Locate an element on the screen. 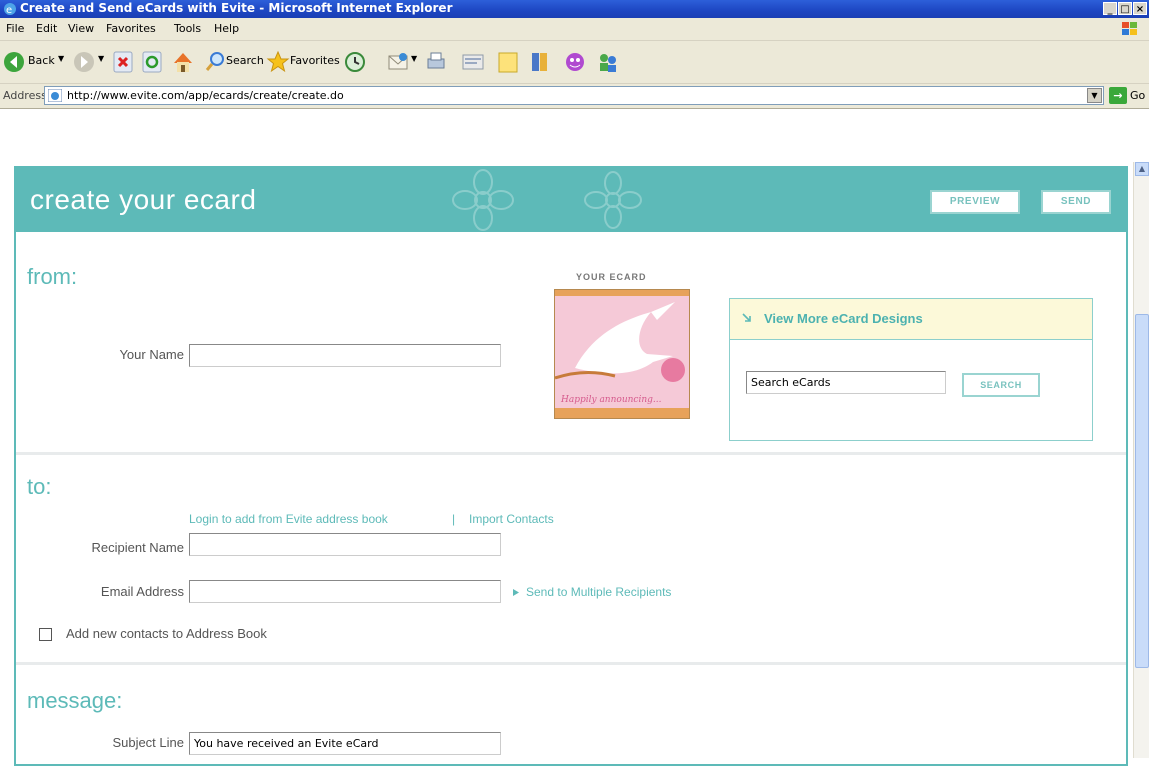 The image size is (1149, 766). people-icon is located at coordinates (608, 62).